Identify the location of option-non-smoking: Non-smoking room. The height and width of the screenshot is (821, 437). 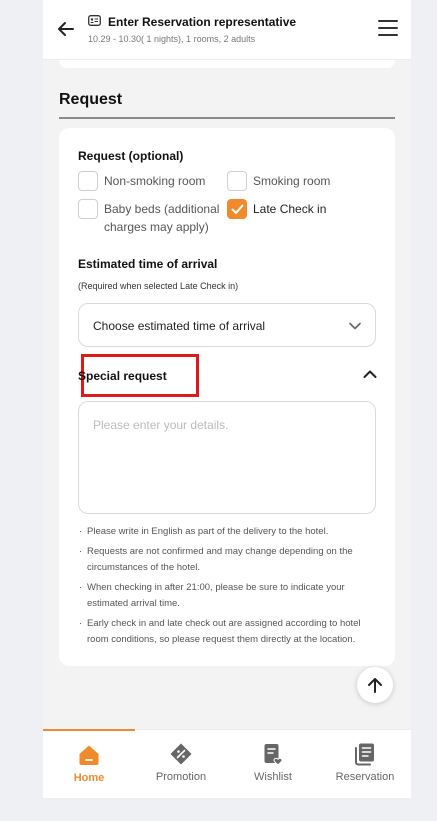
(141, 181).